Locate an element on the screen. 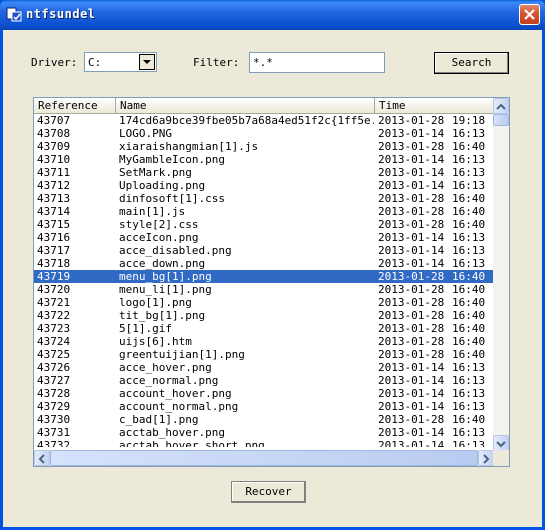 The height and width of the screenshot is (530, 545). table-row: 43721 logo[1].png 2013-01-28 16:40 is located at coordinates (264, 302).